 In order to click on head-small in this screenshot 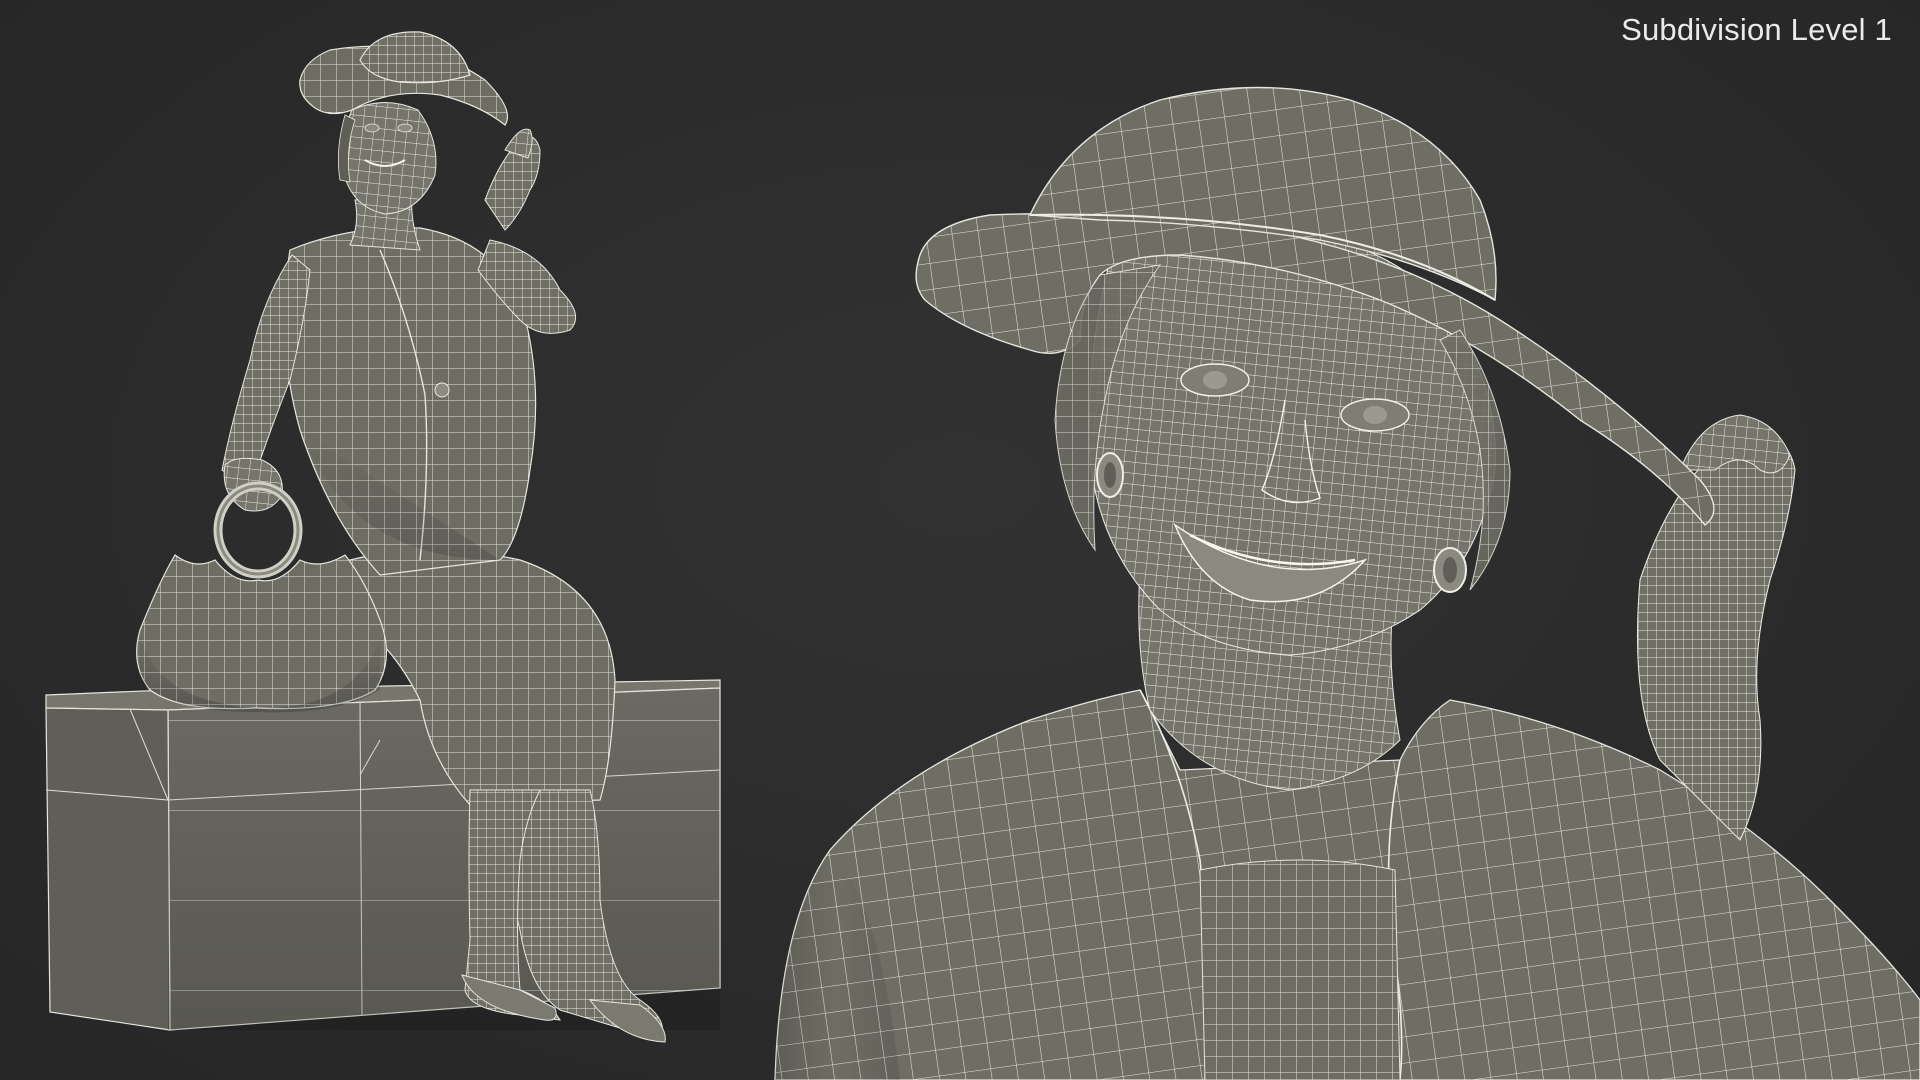, I will do `click(389, 158)`.